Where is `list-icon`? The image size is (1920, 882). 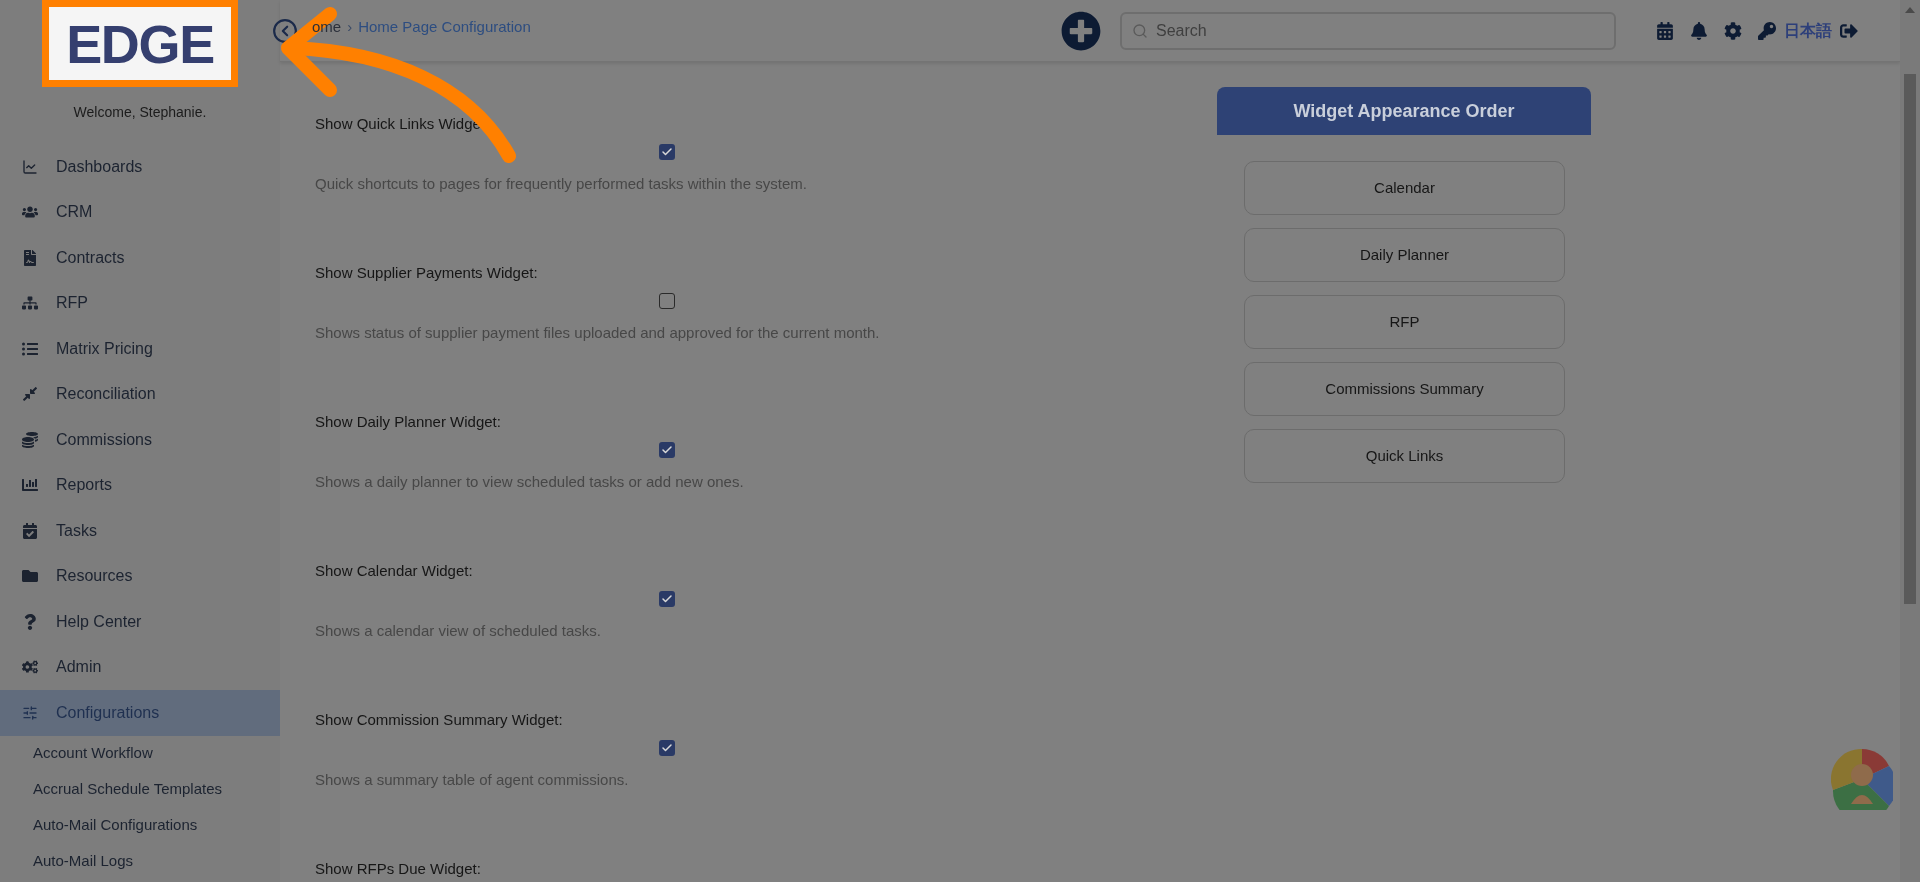
list-icon is located at coordinates (30, 348).